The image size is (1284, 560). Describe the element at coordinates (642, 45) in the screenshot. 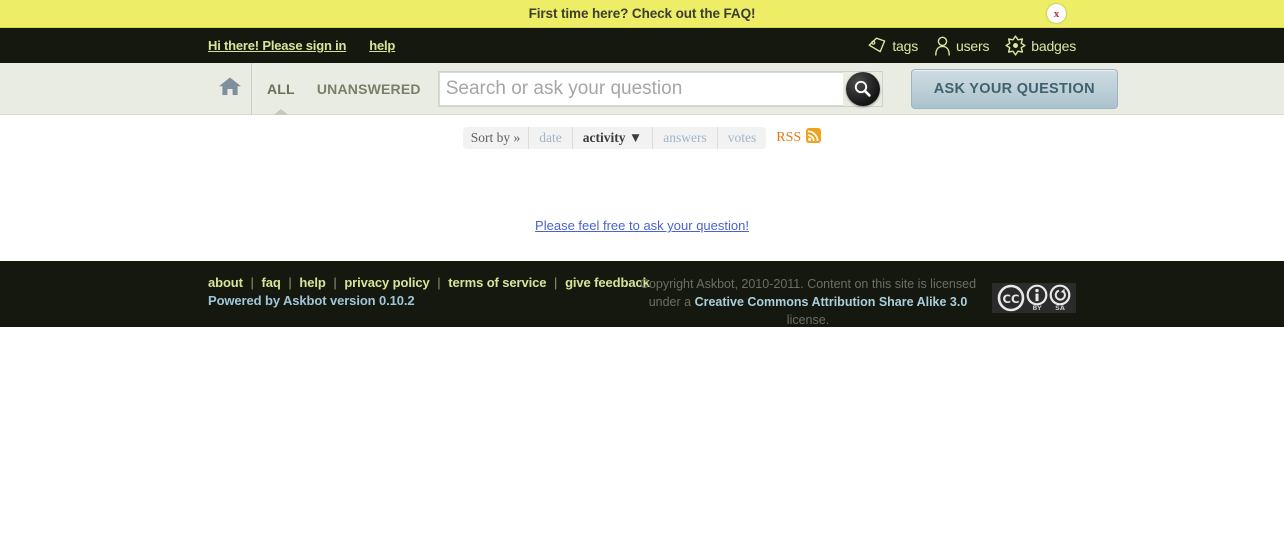

I see `top-navigation-bar: Hi there! Please sign in help tags users` at that location.